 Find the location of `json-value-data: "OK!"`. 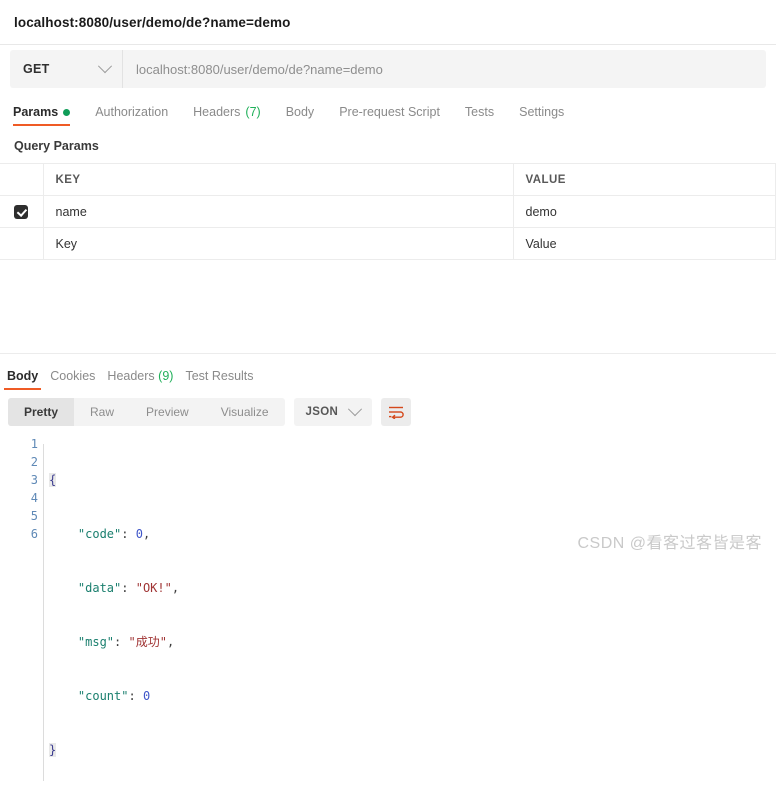

json-value-data: "OK!" is located at coordinates (153, 588).